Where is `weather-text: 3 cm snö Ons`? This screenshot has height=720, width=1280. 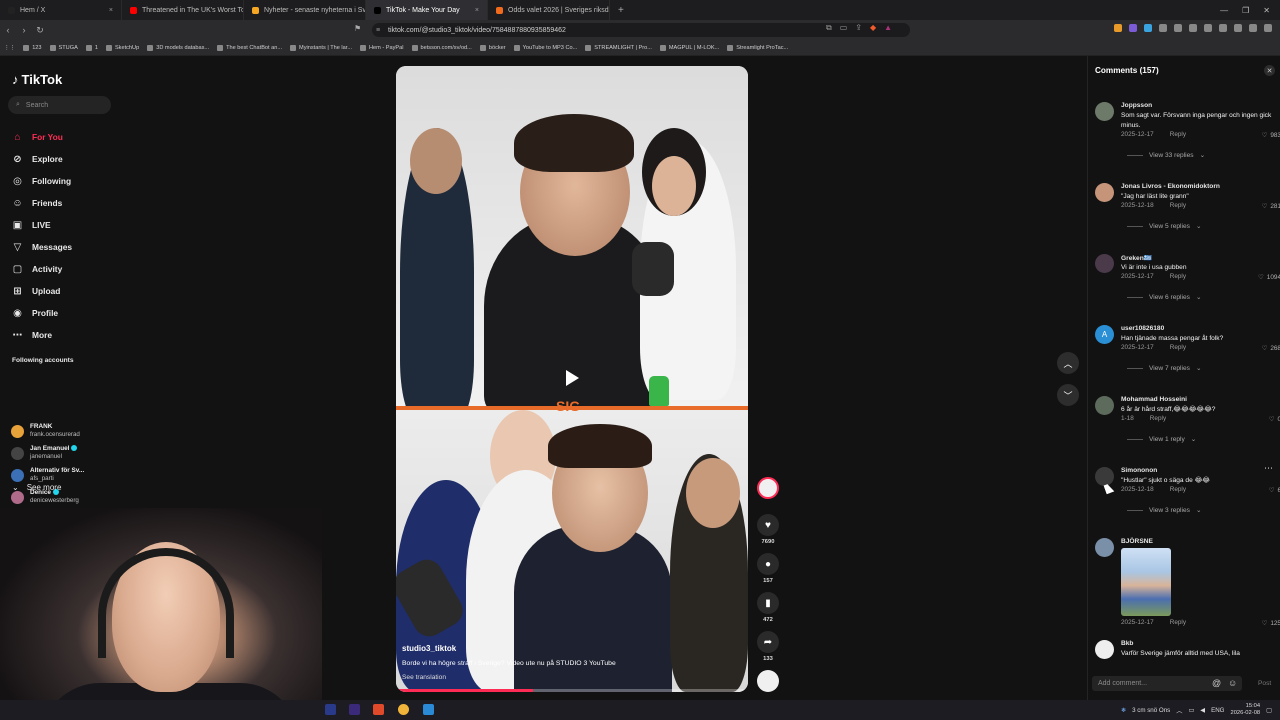 weather-text: 3 cm snö Ons is located at coordinates (1151, 710).